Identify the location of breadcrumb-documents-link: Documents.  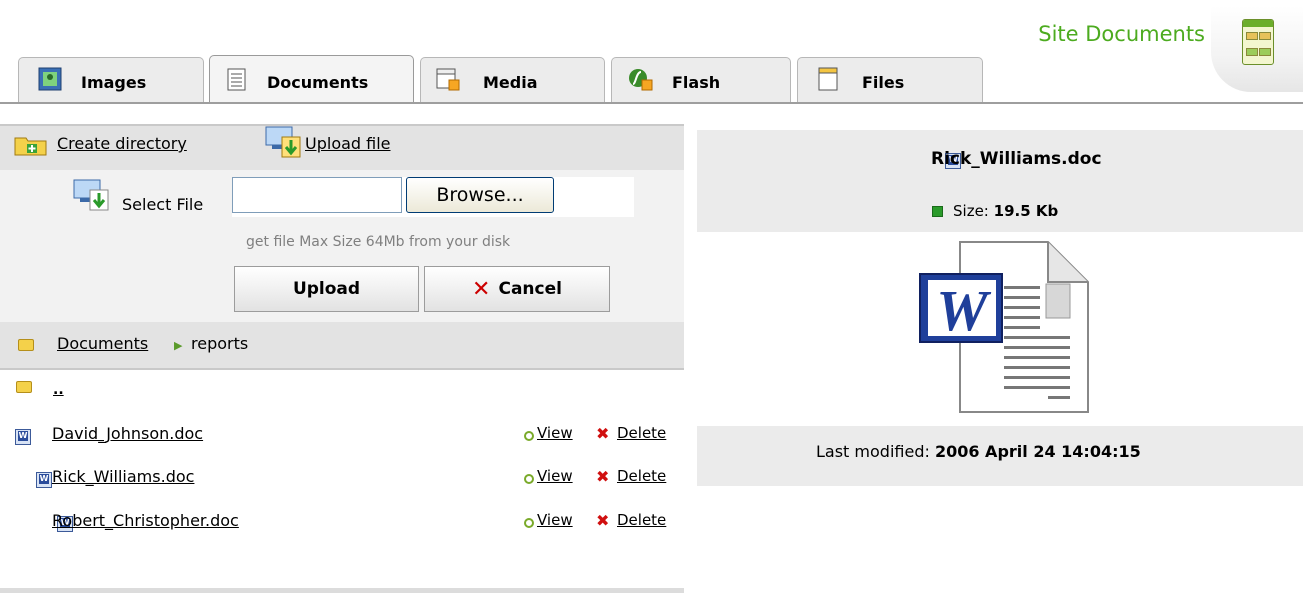
(102, 343).